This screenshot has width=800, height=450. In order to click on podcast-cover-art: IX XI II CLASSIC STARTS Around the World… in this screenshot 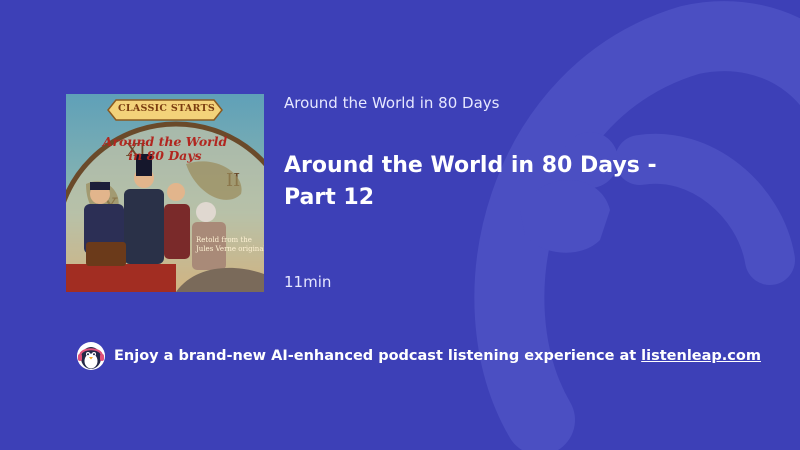, I will do `click(165, 193)`.